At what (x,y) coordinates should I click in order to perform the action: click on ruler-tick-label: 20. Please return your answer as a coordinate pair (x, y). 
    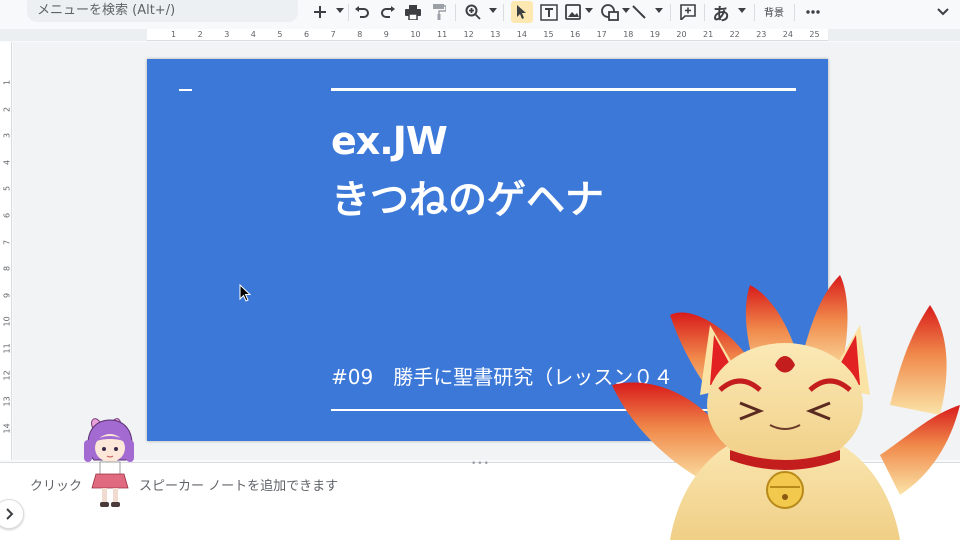
    Looking at the image, I should click on (681, 34).